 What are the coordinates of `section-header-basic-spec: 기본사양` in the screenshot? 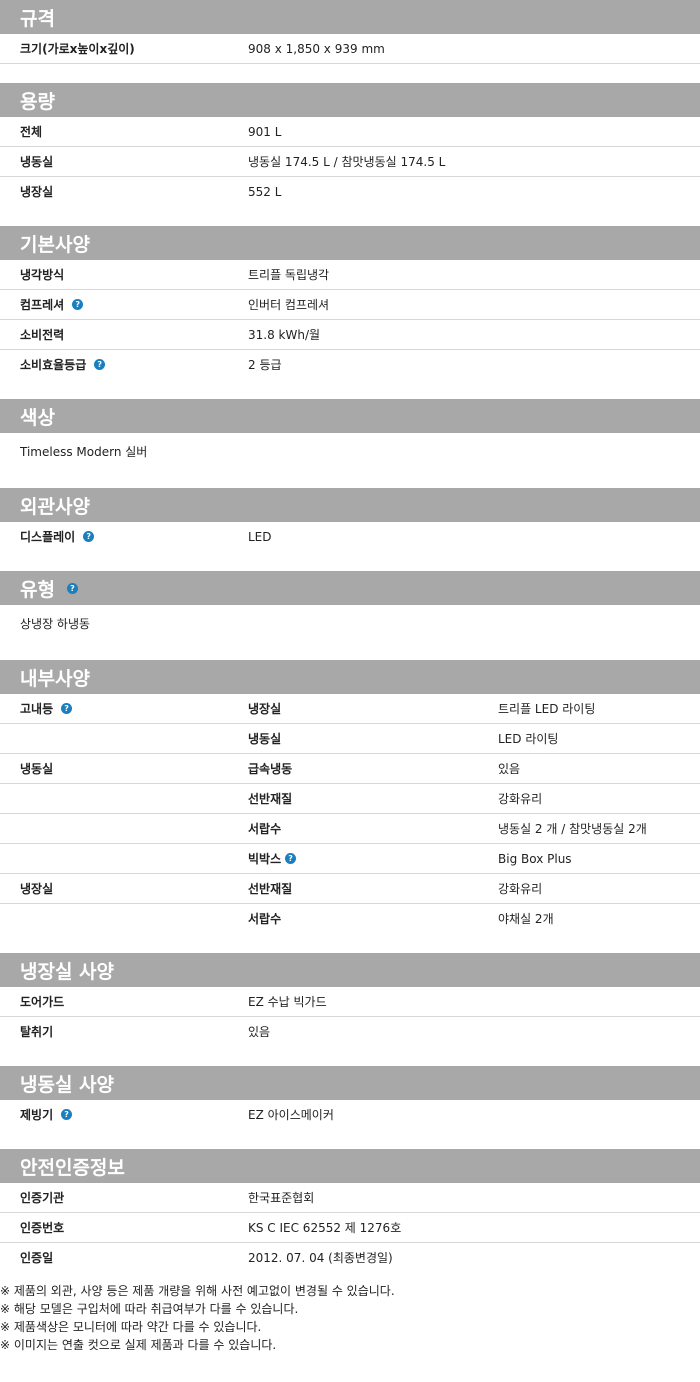 It's located at (350, 243).